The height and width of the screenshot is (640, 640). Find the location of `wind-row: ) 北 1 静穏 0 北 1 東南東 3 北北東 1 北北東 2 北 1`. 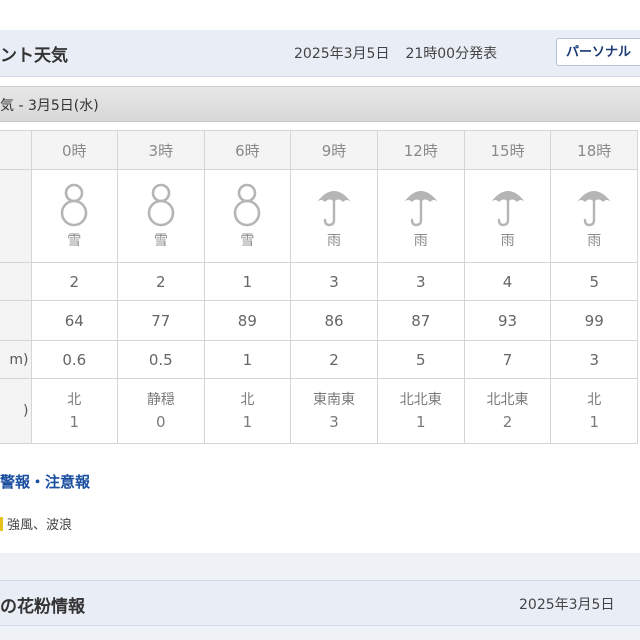

wind-row: ) 北 1 静穏 0 北 1 東南東 3 北北東 1 北北東 2 北 1 is located at coordinates (319, 411).